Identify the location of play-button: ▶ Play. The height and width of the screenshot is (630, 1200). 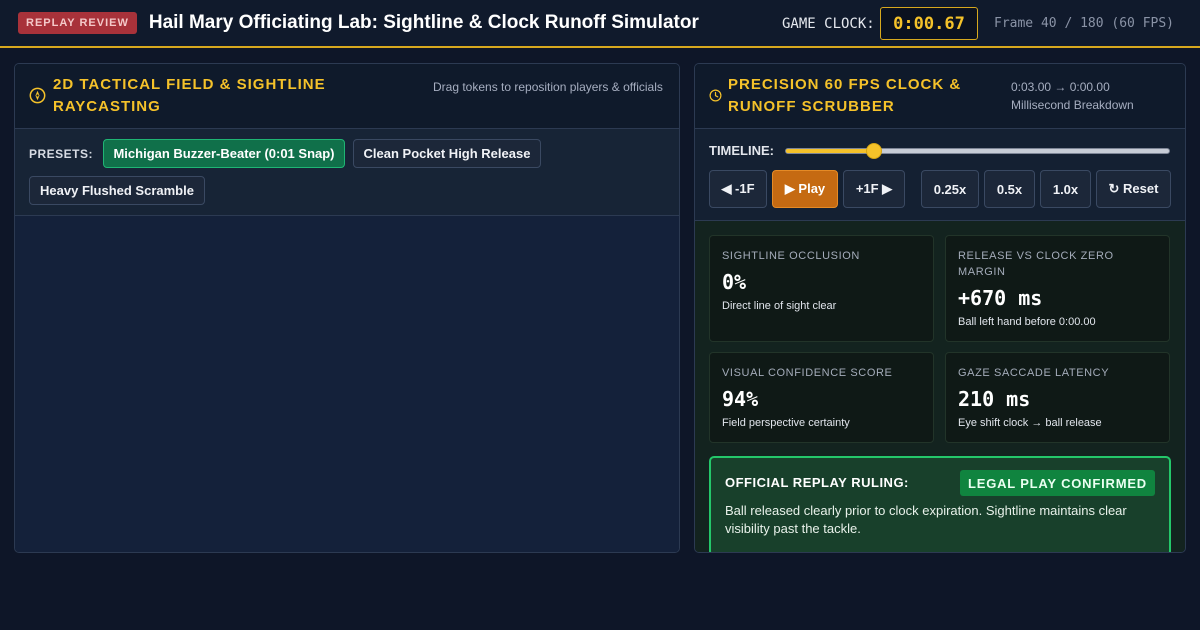
(805, 189).